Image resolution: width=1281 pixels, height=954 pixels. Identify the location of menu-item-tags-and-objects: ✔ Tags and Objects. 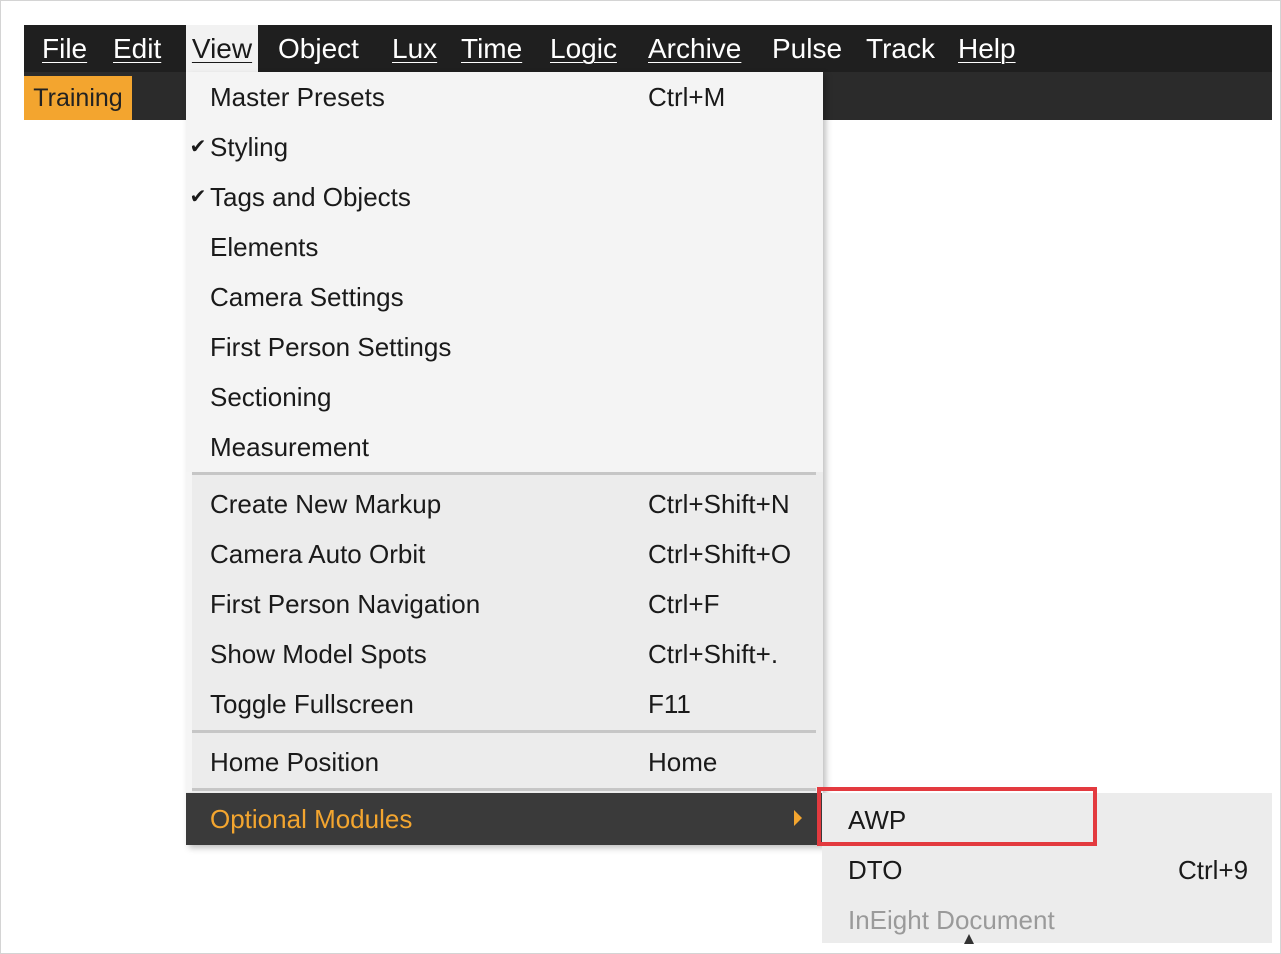
(504, 197).